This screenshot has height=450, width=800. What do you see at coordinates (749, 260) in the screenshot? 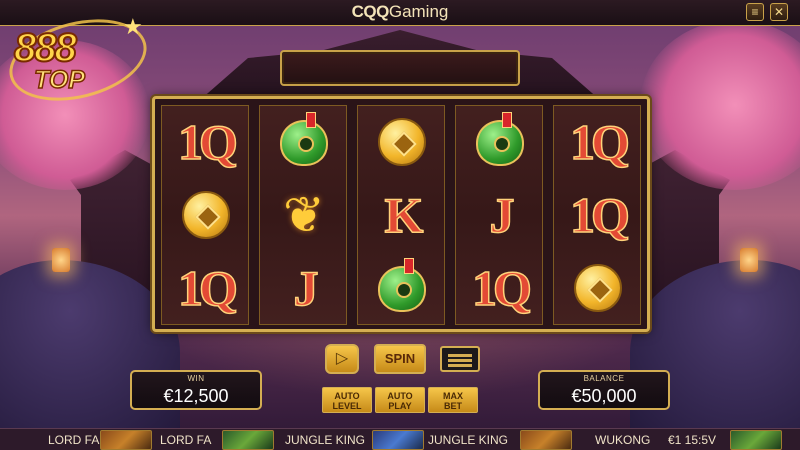
I see `lantern-right` at bounding box center [749, 260].